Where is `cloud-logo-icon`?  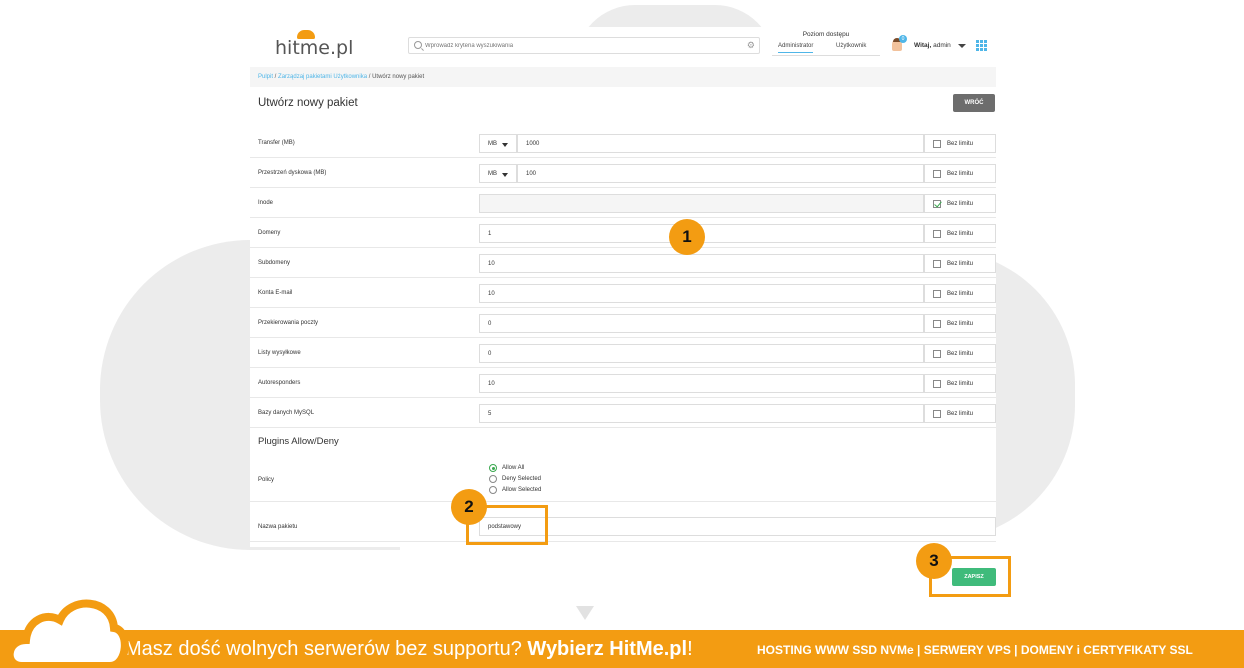 cloud-logo-icon is located at coordinates (67, 633).